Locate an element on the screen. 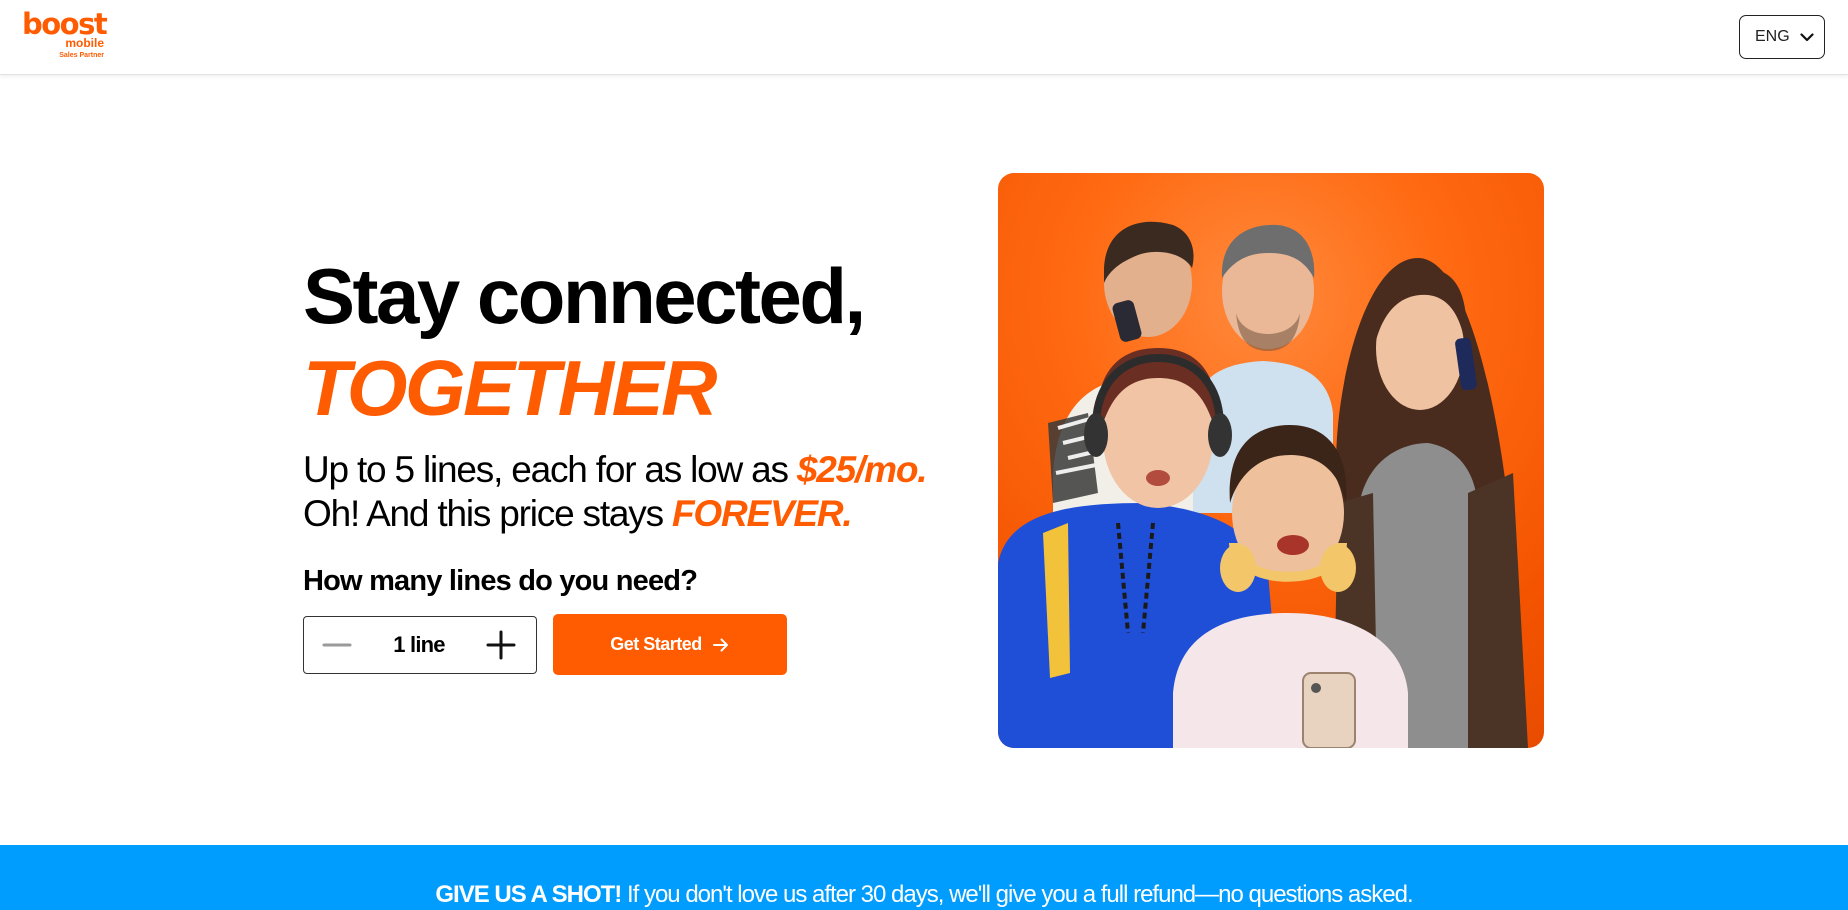 The image size is (1848, 910). get-started-label: Get Started is located at coordinates (656, 644).